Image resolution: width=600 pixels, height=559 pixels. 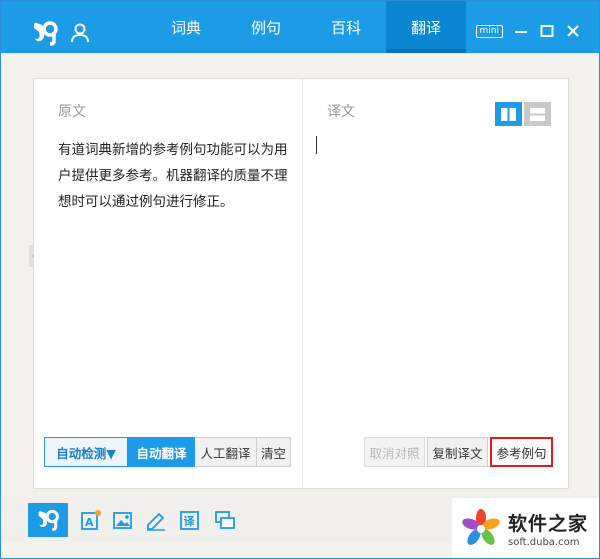 I want to click on columns-icon, so click(x=508, y=114).